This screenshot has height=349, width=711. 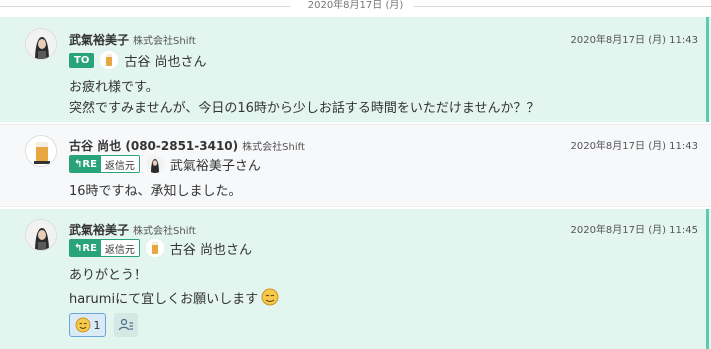 I want to click on message-line: 突然ですみませんが、今日の16時から少しお話する時間をいただけませんか？？, so click(x=304, y=108).